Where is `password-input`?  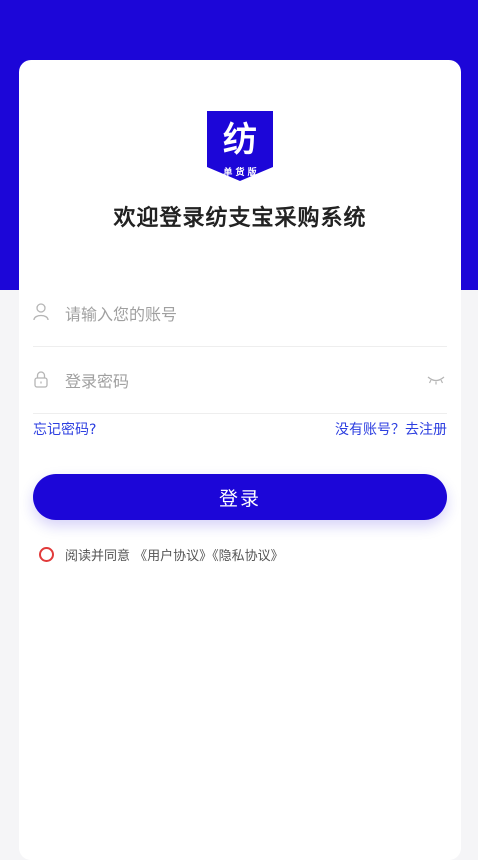
password-input is located at coordinates (235, 381).